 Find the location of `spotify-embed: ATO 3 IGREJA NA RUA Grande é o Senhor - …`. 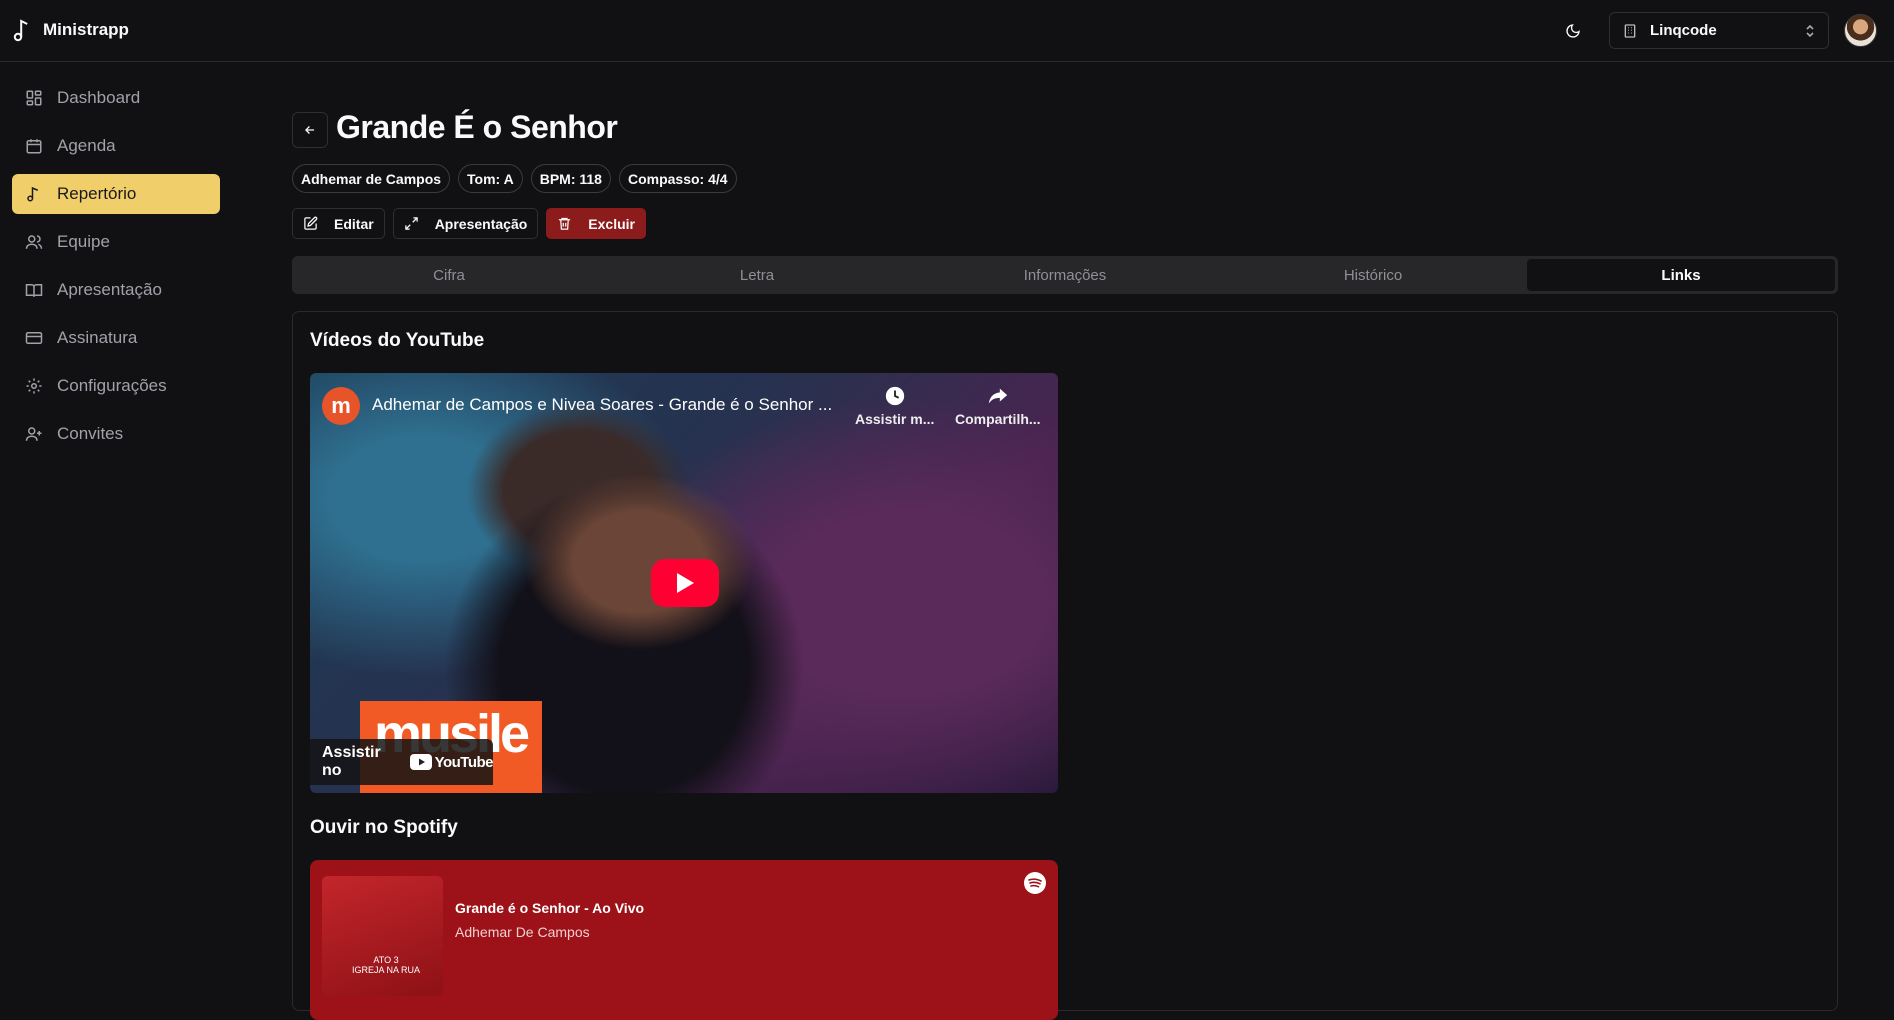

spotify-embed: ATO 3 IGREJA NA RUA Grande é o Senhor - … is located at coordinates (684, 940).